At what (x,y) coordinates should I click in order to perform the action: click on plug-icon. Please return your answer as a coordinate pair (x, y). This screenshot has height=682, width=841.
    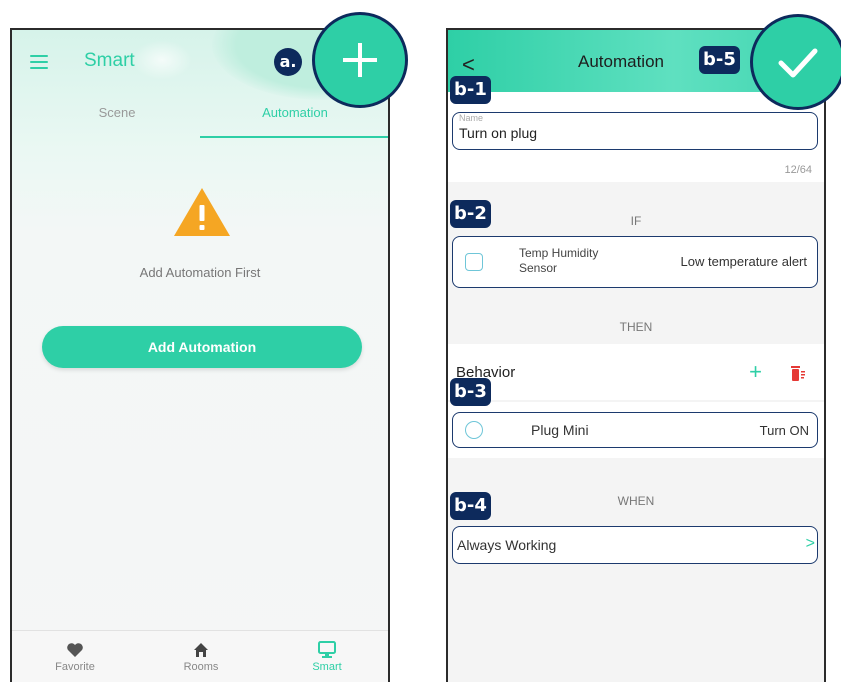
    Looking at the image, I should click on (474, 430).